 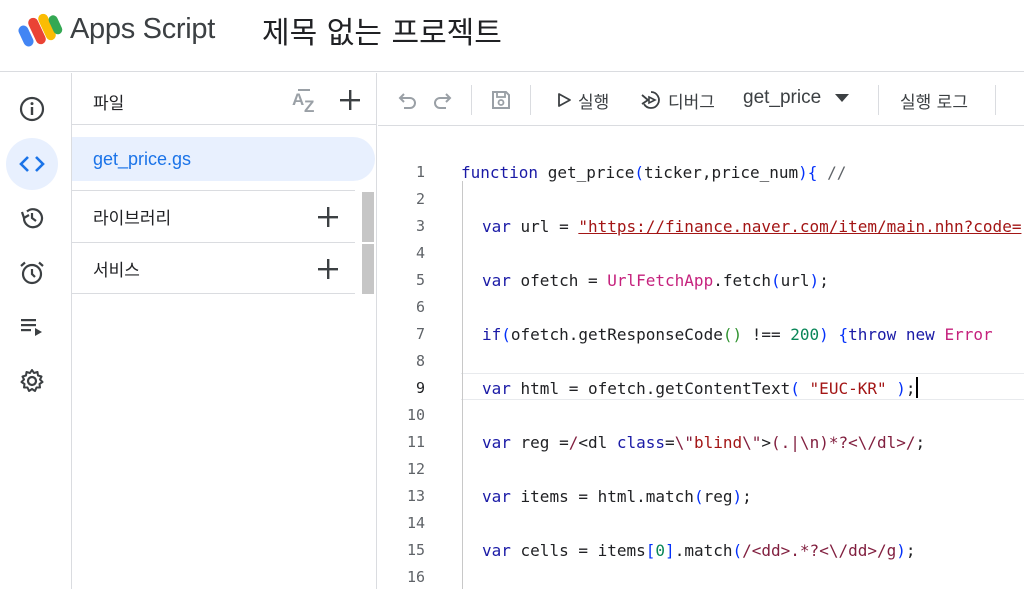 What do you see at coordinates (223, 159) in the screenshot?
I see `file-item-get-price: get_price.gs` at bounding box center [223, 159].